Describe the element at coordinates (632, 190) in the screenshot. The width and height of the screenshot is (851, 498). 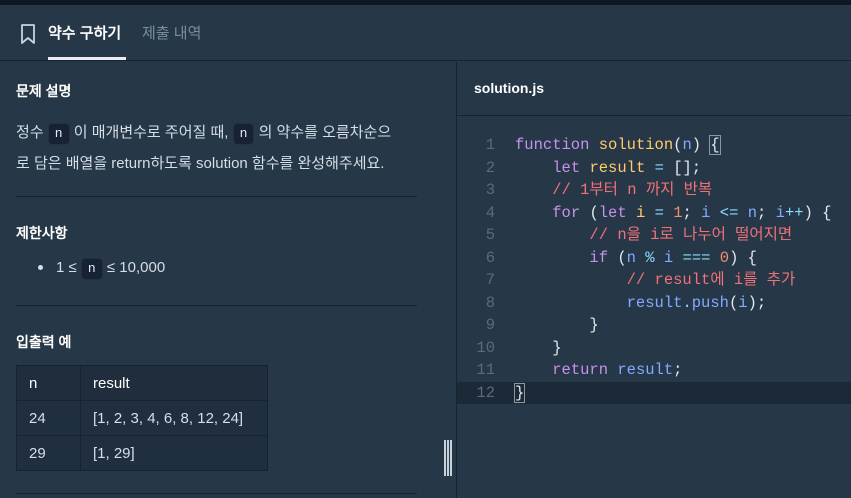
I see `code-comment: // 1부터 n 까지 반복` at that location.